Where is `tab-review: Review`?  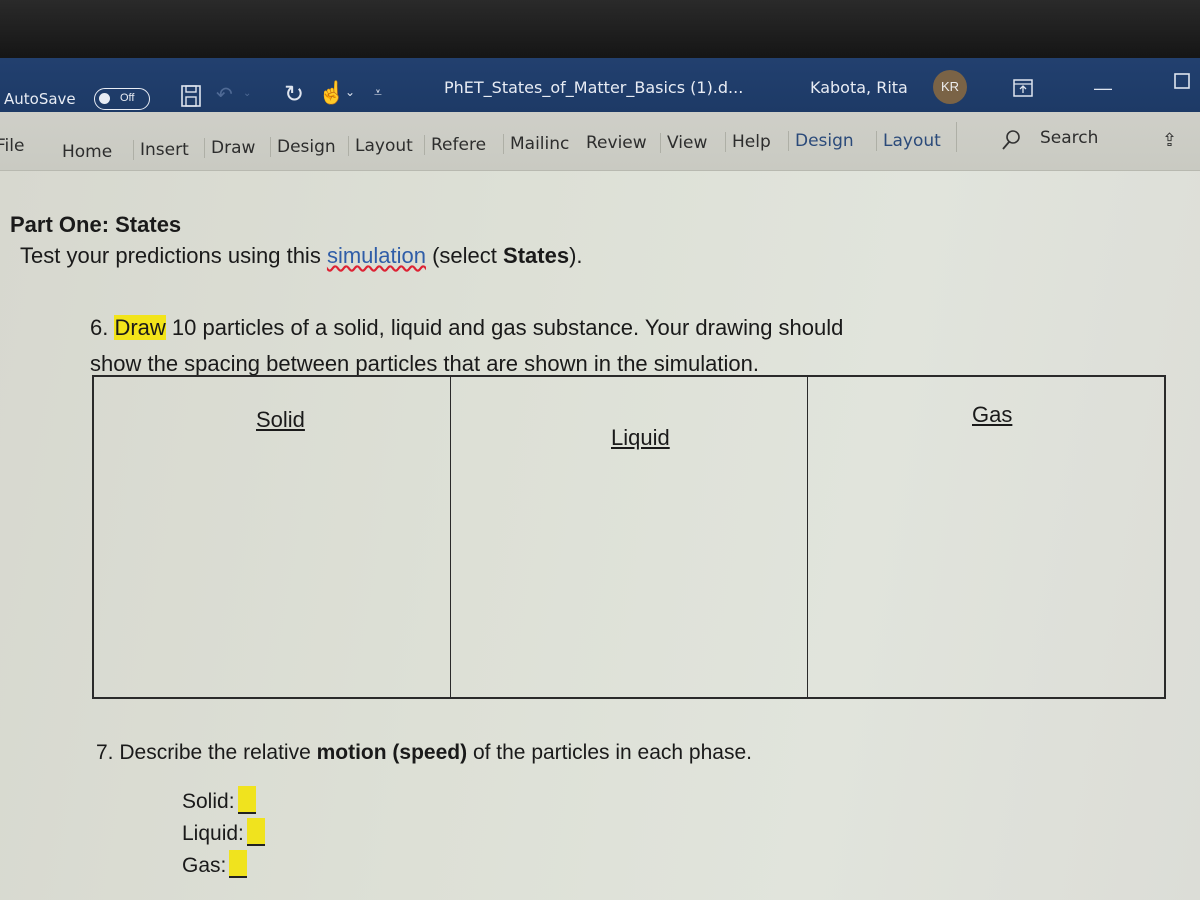 tab-review: Review is located at coordinates (616, 143).